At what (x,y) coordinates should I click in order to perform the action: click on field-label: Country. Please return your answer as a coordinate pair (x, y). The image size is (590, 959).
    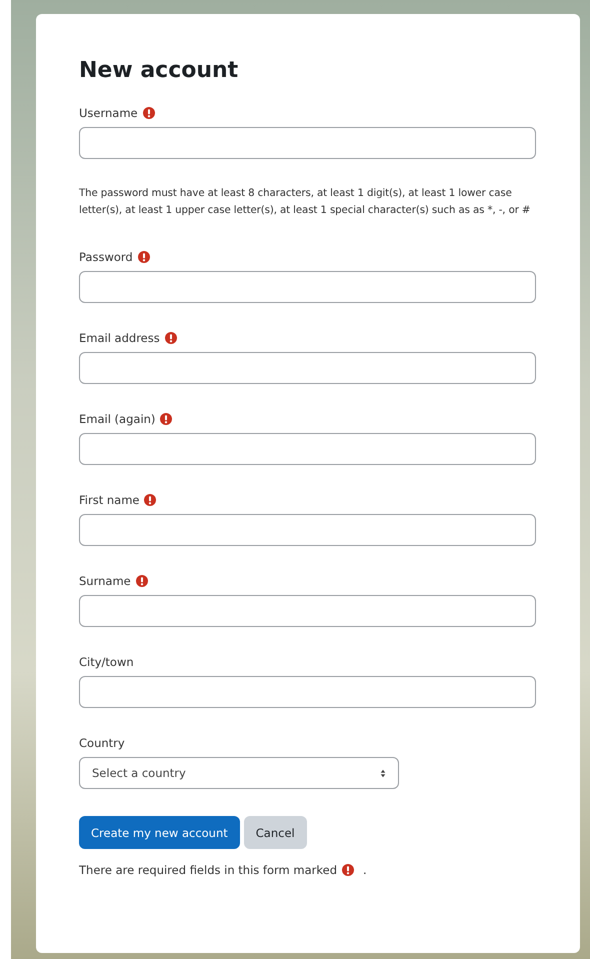
    Looking at the image, I should click on (102, 743).